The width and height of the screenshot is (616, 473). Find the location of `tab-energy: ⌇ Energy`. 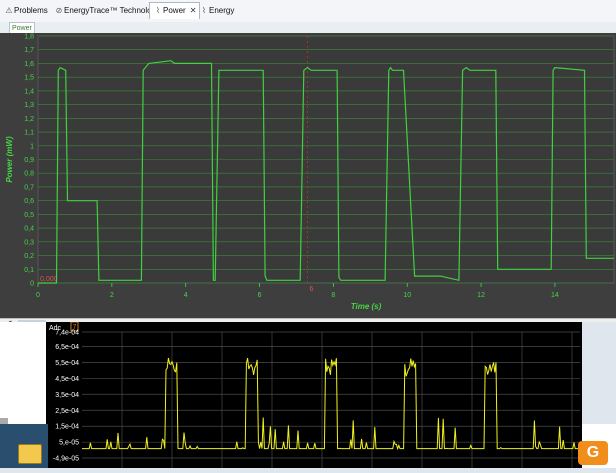

tab-energy: ⌇ Energy is located at coordinates (216, 11).